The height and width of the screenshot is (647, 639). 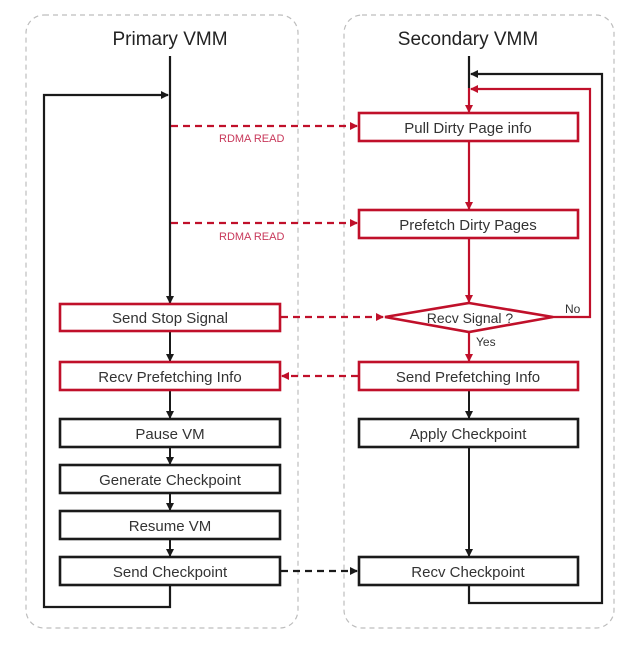 What do you see at coordinates (468, 39) in the screenshot?
I see `secondary-vmm-title: Secondary VMM` at bounding box center [468, 39].